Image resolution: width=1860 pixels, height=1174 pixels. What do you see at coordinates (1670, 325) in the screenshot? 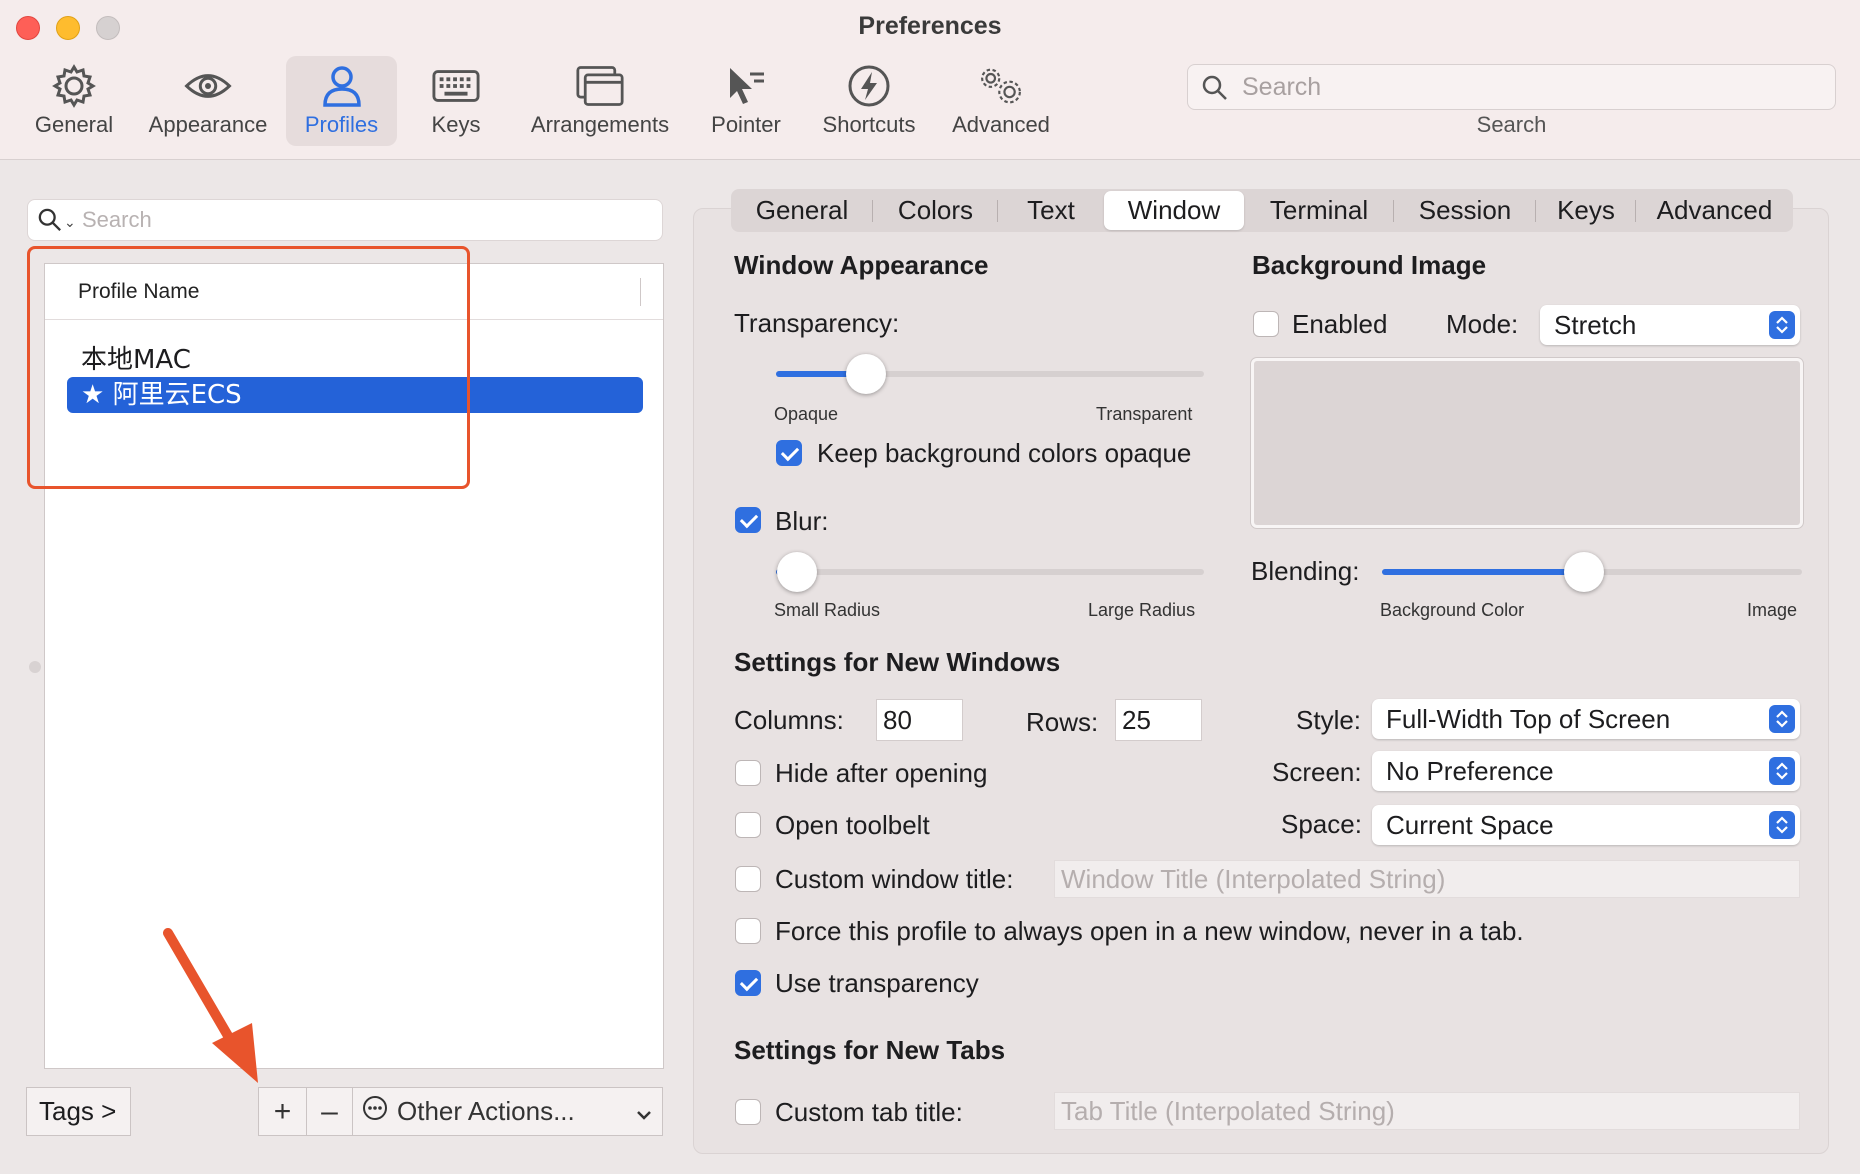
I see `mode-select: Stretch` at bounding box center [1670, 325].